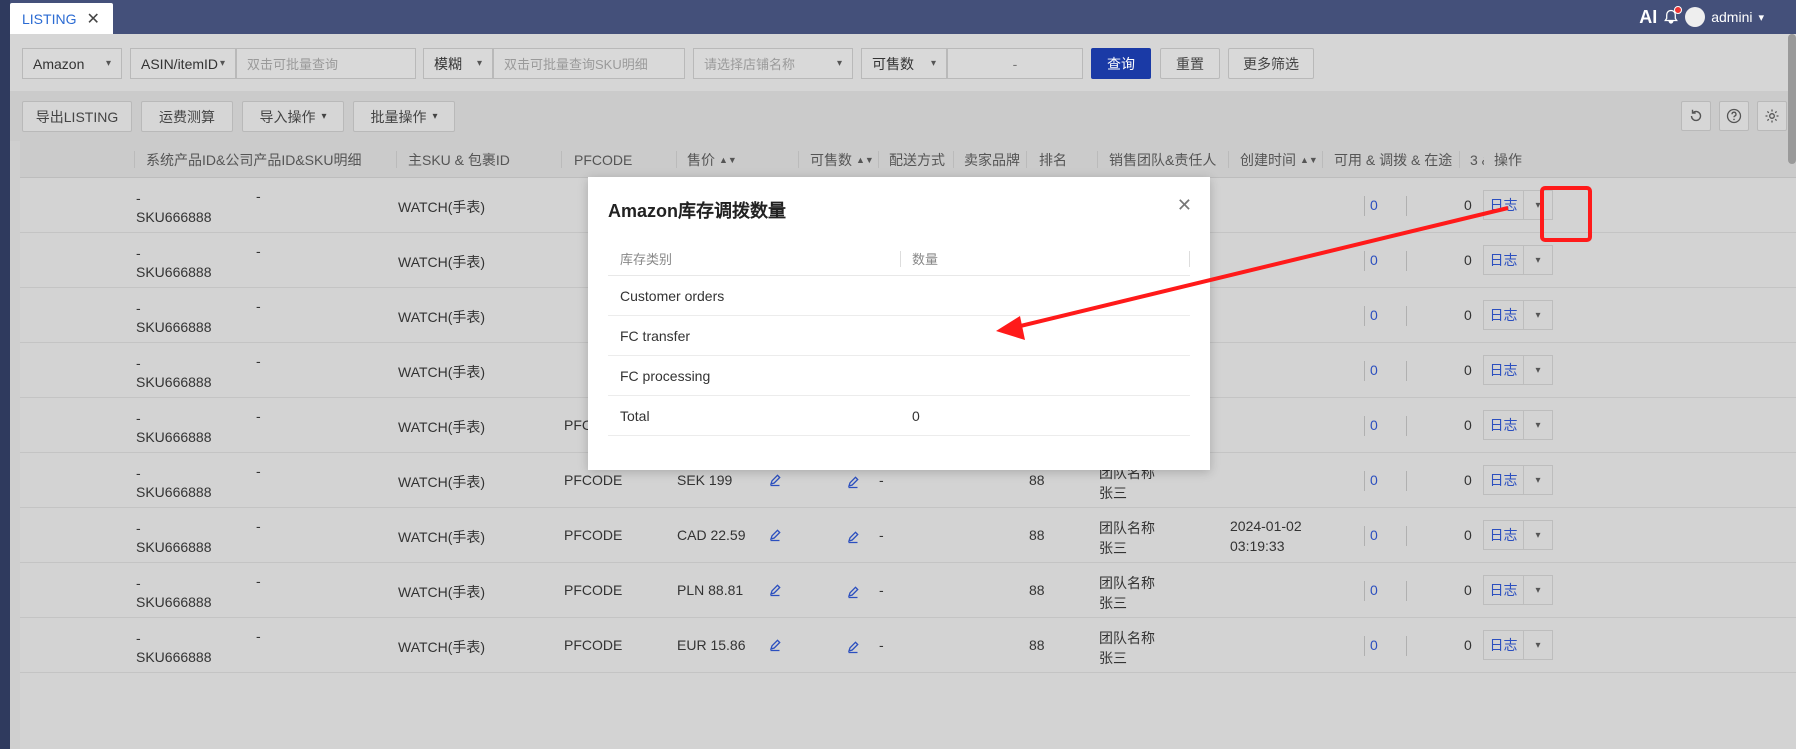 Image resolution: width=1796 pixels, height=749 pixels. I want to click on reset-button: 重置, so click(1190, 63).